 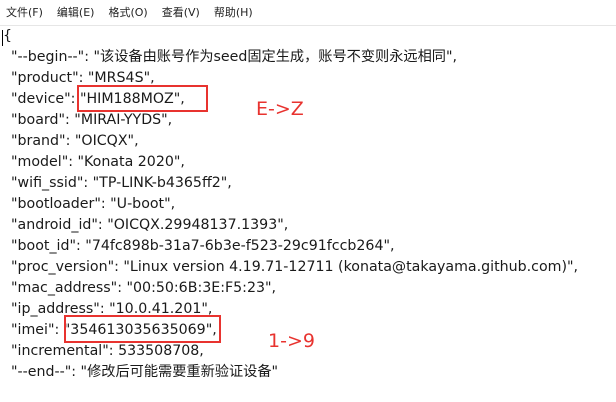 What do you see at coordinates (121, 183) in the screenshot?
I see `text-line-wifi-ssid: "wifi_ssid": "TP-LINK-b4365ff2",` at bounding box center [121, 183].